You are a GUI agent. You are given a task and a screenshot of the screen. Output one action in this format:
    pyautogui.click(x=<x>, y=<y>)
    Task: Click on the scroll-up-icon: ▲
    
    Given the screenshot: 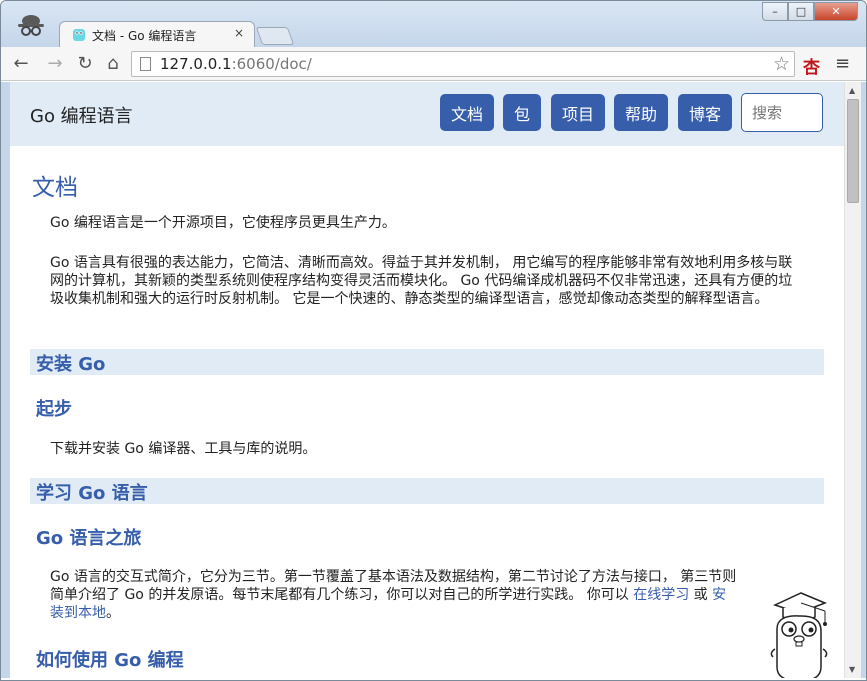 What is the action you would take?
    pyautogui.click(x=852, y=90)
    